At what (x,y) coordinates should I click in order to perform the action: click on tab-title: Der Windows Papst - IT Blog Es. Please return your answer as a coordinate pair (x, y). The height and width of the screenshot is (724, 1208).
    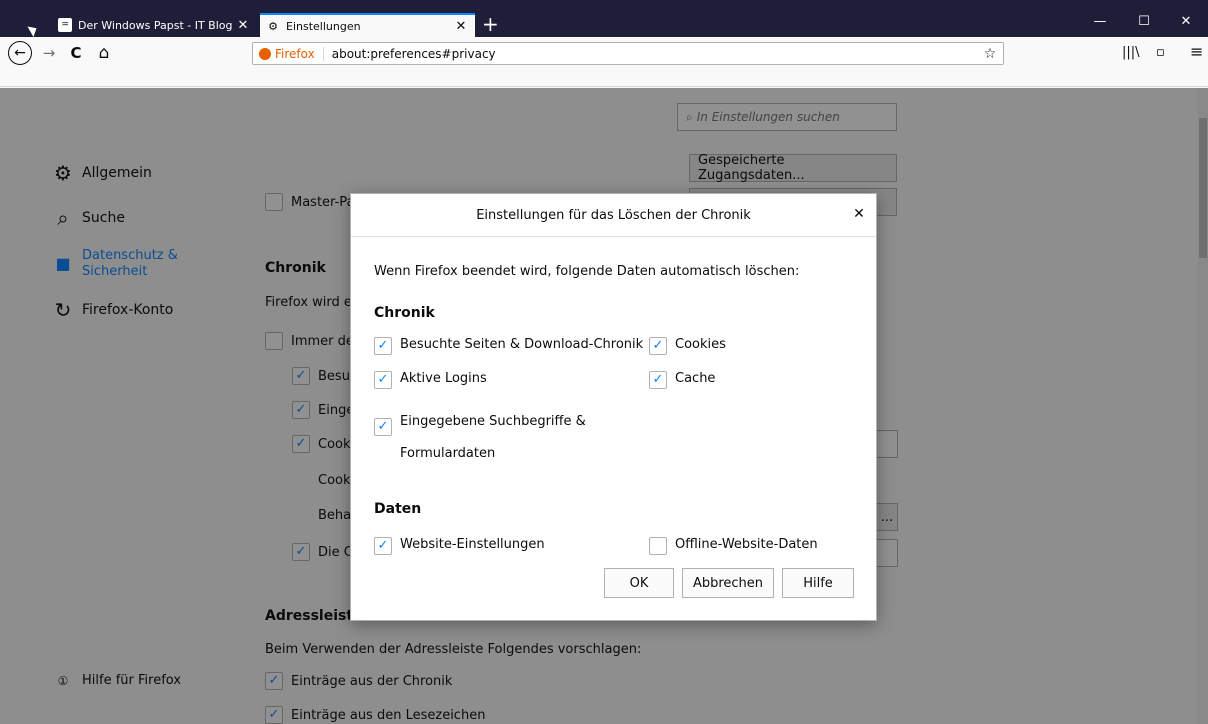
    Looking at the image, I should click on (156, 25).